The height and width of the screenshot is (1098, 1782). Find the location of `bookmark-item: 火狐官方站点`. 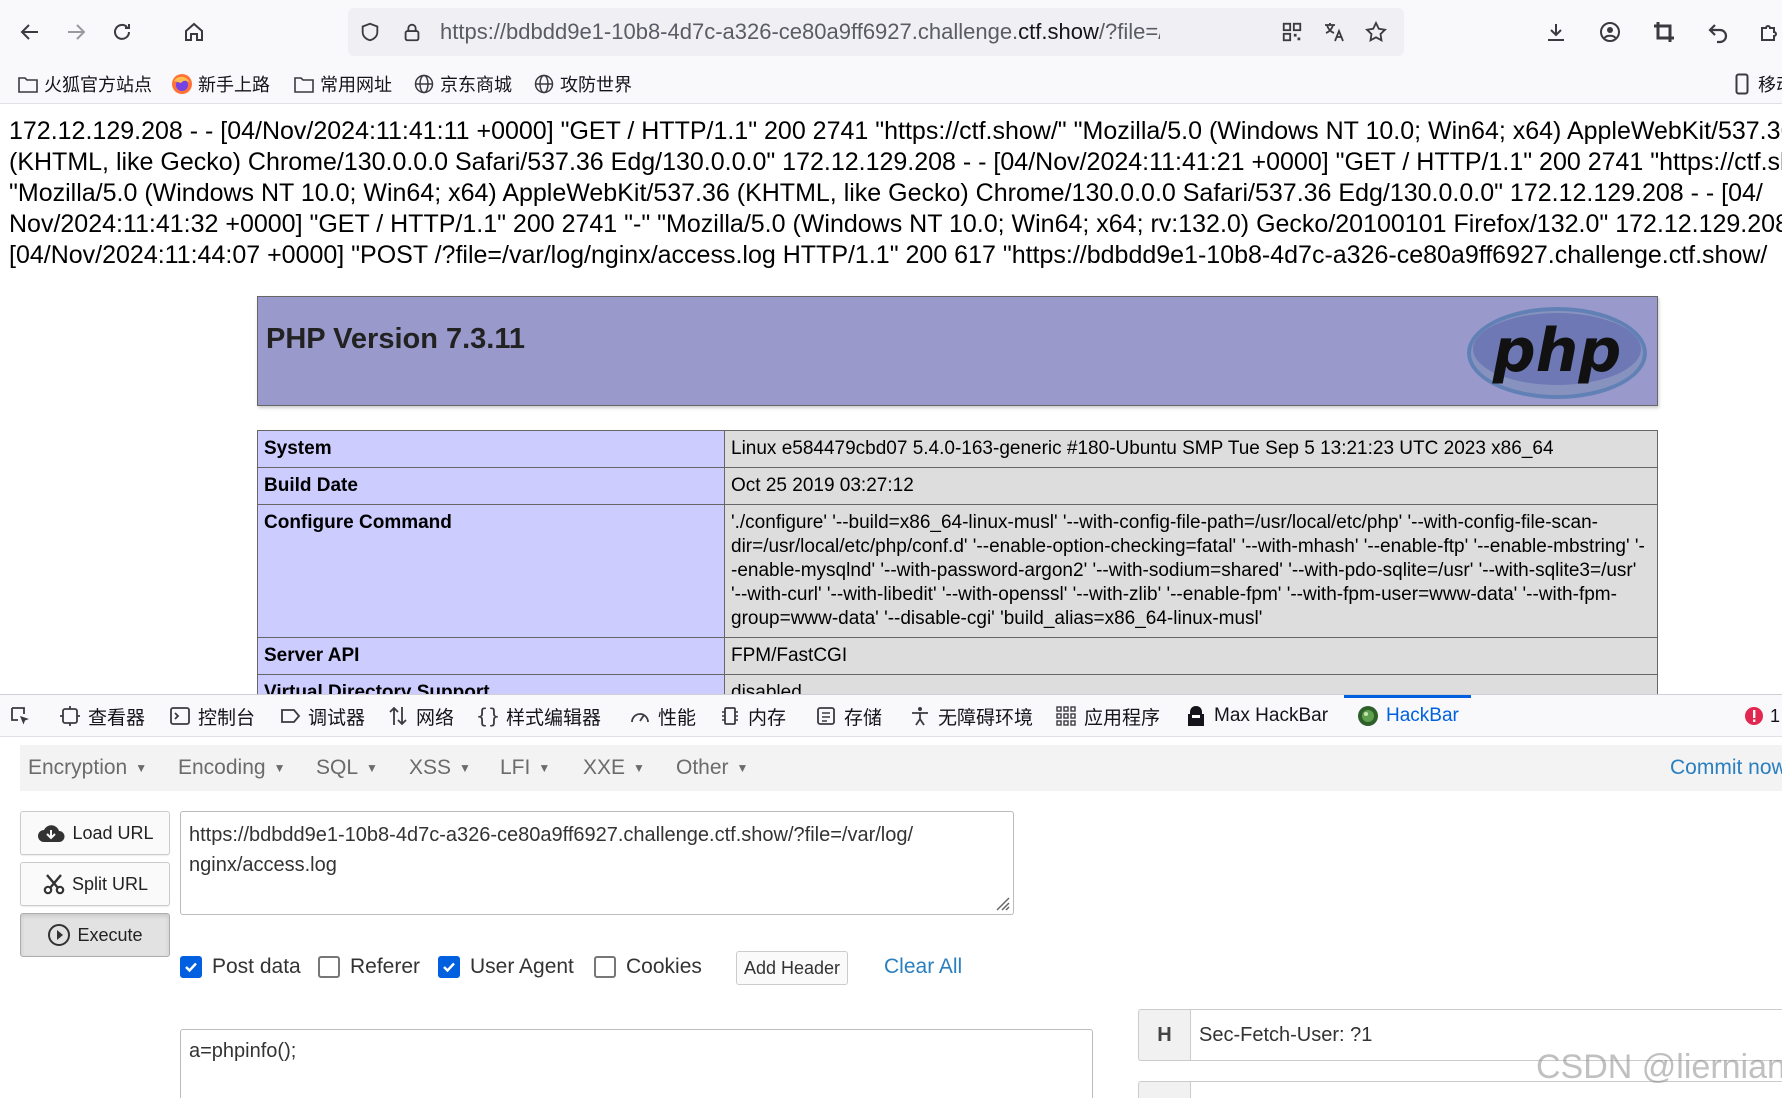

bookmark-item: 火狐官方站点 is located at coordinates (84, 84).